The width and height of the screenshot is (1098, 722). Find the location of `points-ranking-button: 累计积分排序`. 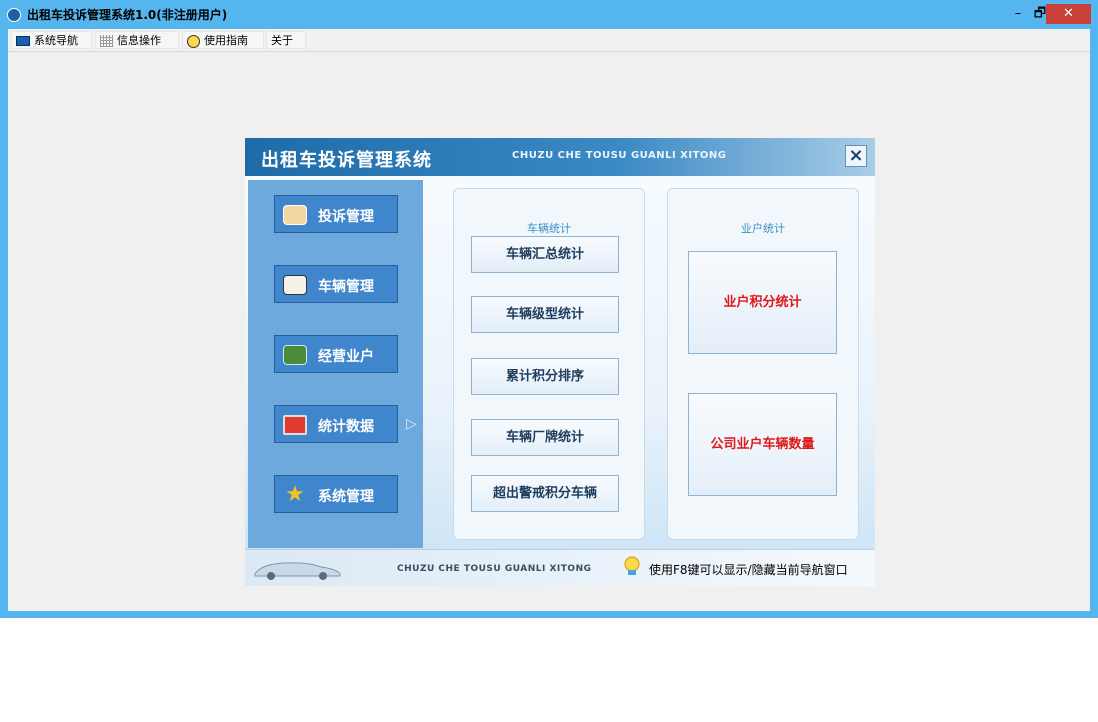

points-ranking-button: 累计积分排序 is located at coordinates (545, 376).